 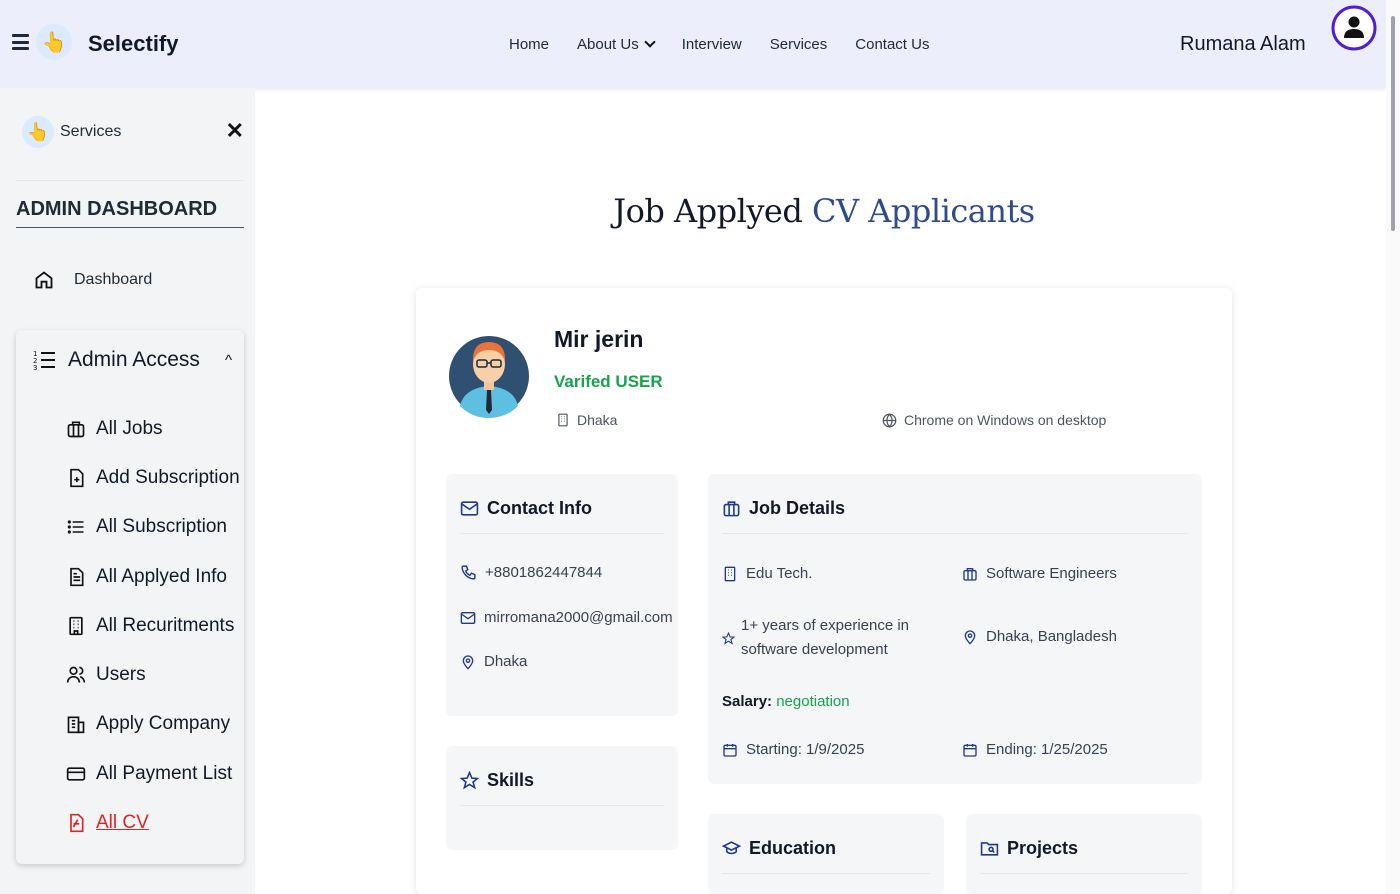 What do you see at coordinates (615, 44) in the screenshot?
I see `nav-about-us: About Us` at bounding box center [615, 44].